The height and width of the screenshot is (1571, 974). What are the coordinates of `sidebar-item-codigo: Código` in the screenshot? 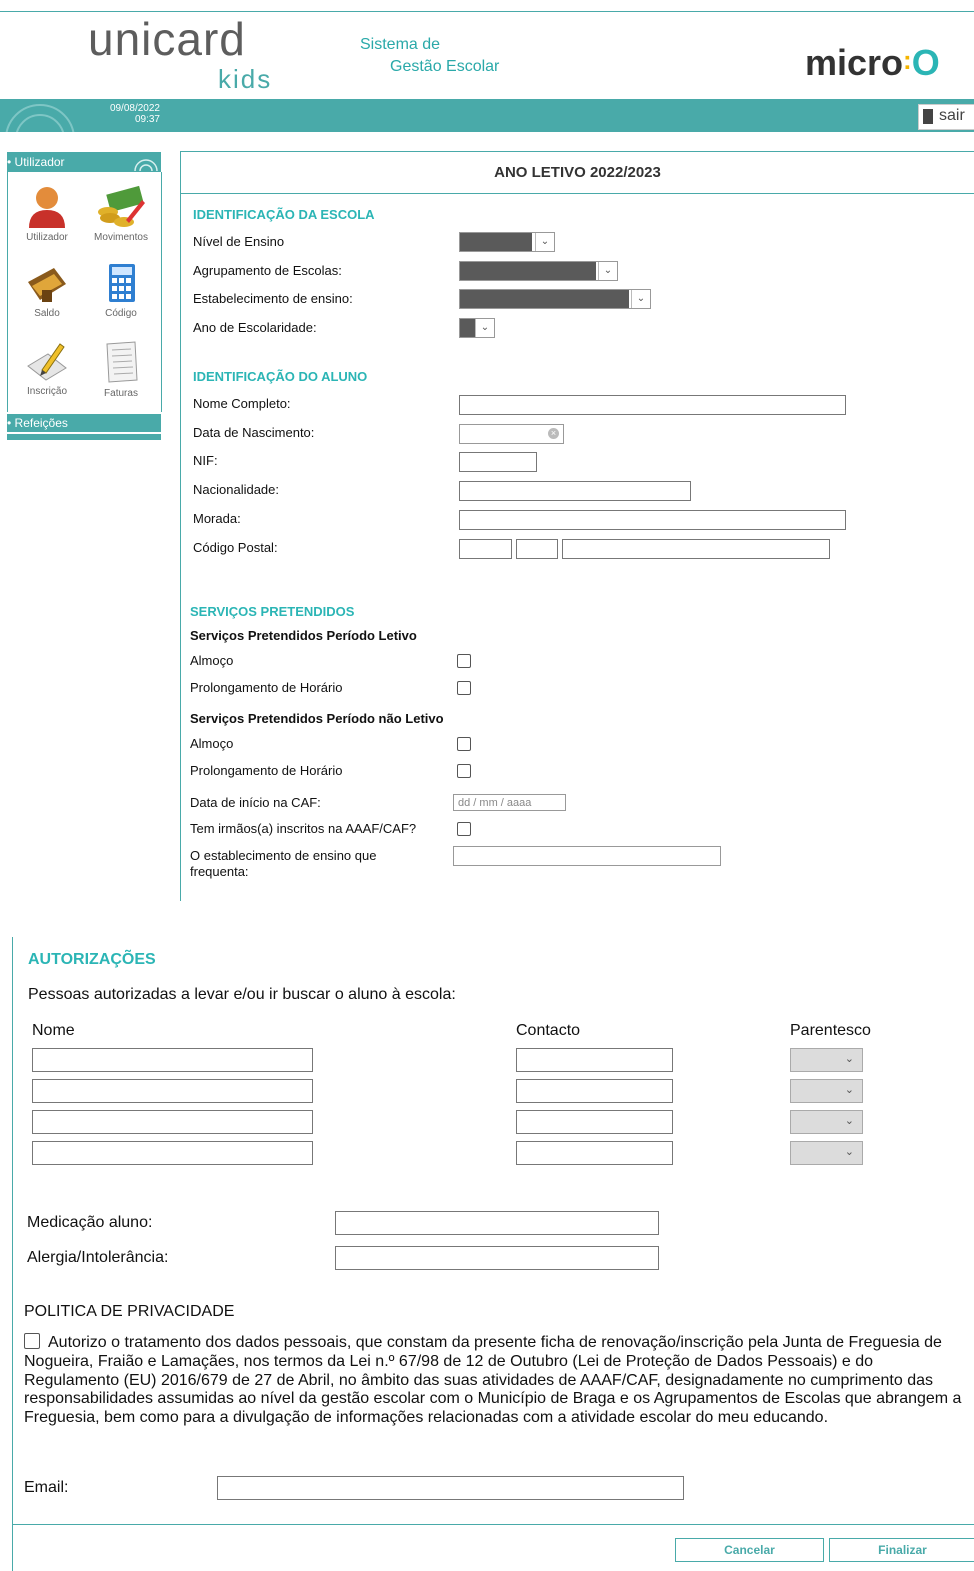 It's located at (121, 290).